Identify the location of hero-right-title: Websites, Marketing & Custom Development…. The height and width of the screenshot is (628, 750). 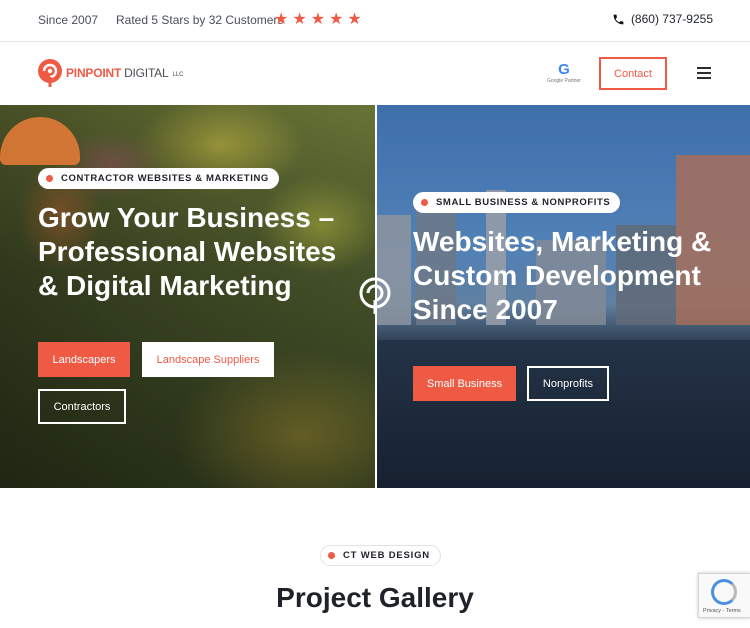
(562, 275).